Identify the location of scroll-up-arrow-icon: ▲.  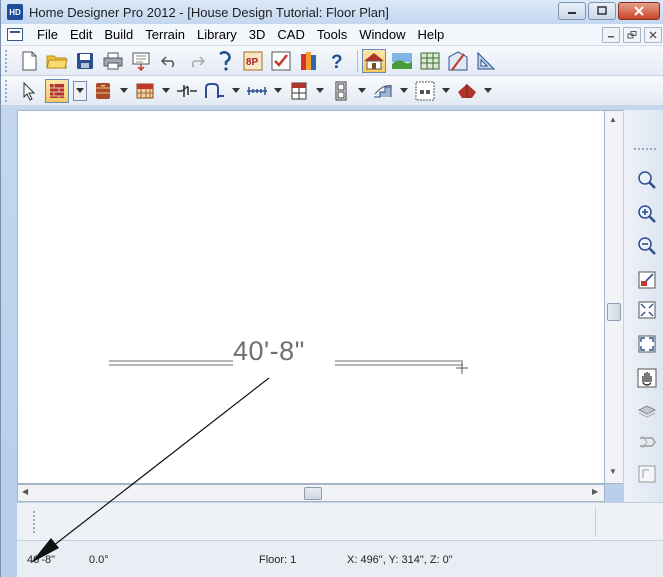
(613, 119).